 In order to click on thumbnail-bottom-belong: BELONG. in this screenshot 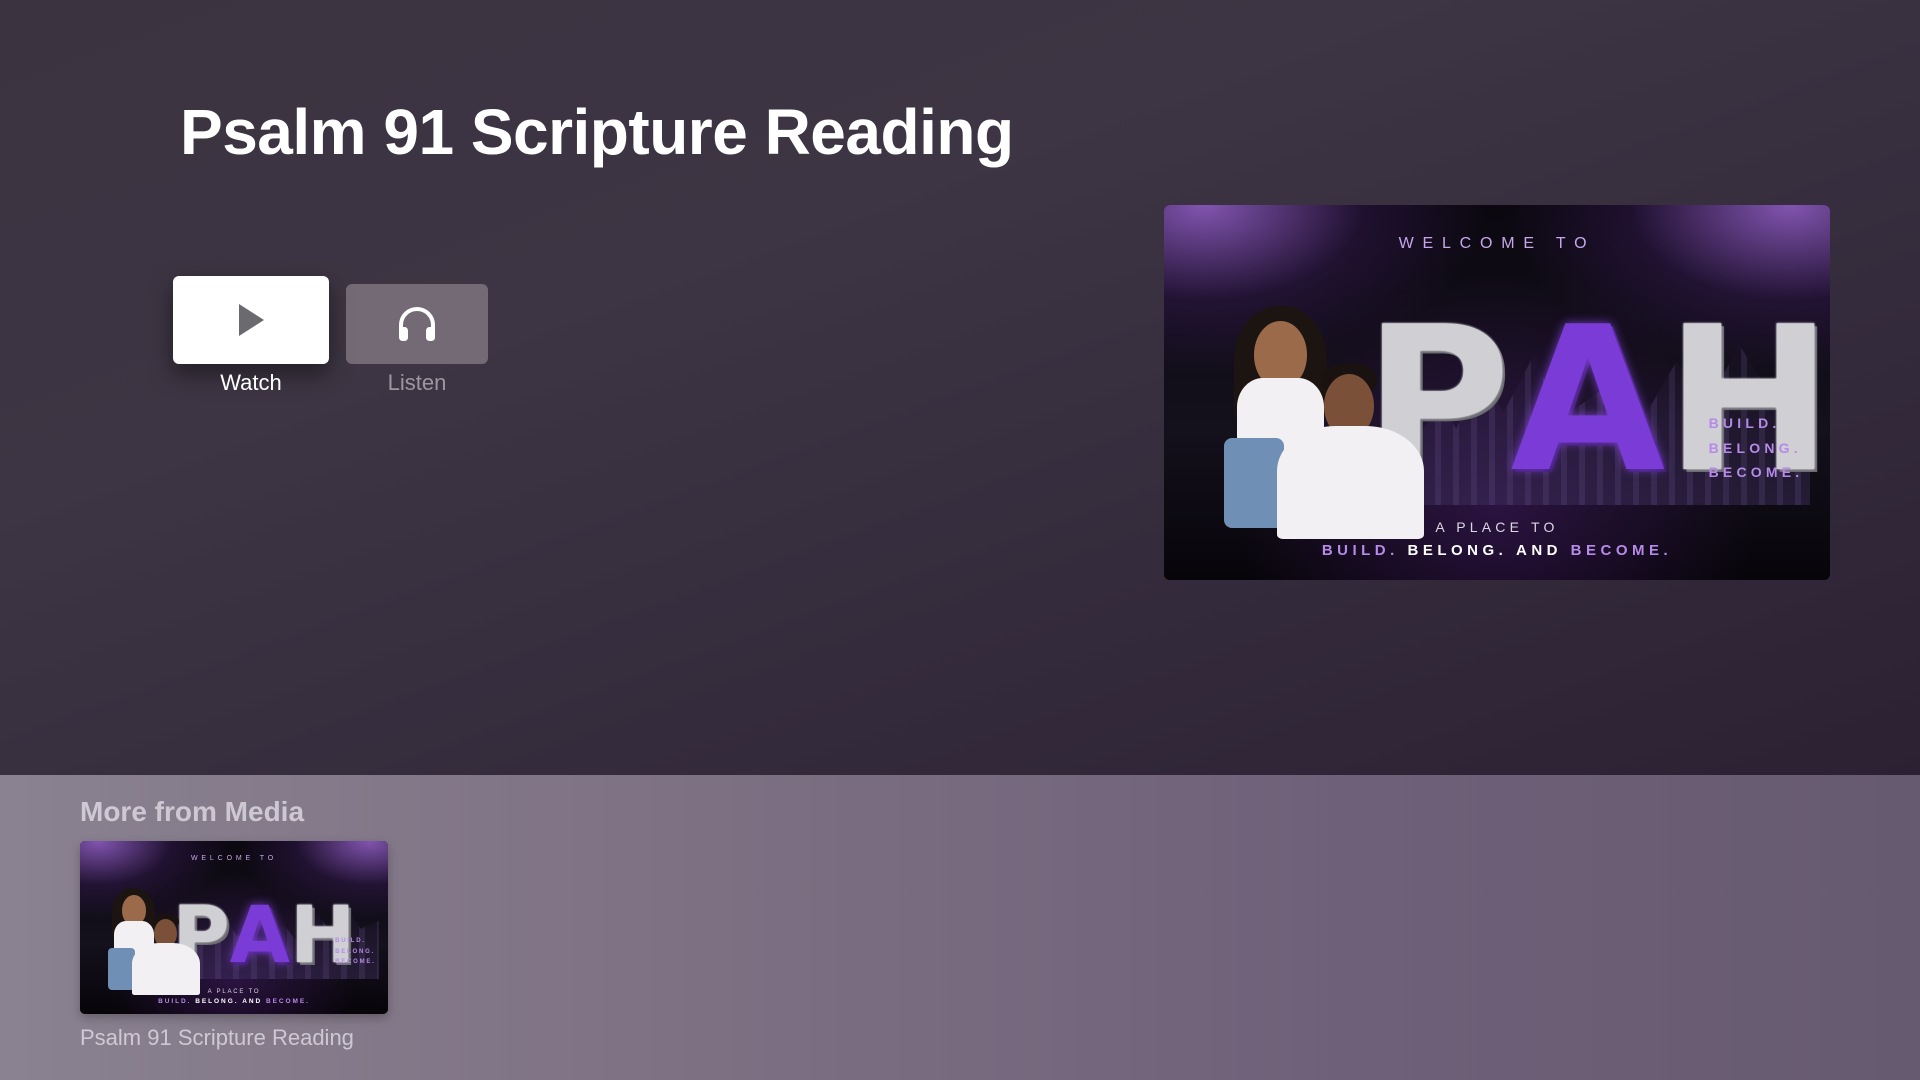, I will do `click(217, 1002)`.